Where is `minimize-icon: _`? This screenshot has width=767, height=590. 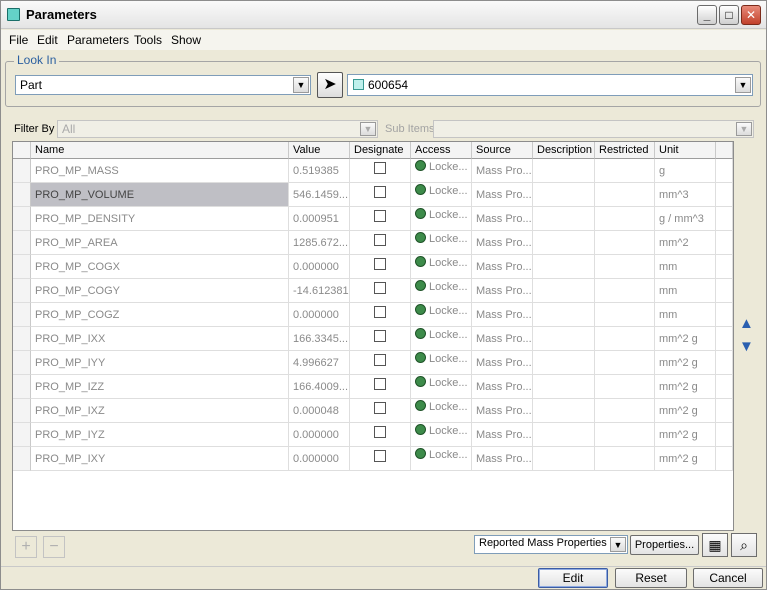 minimize-icon: _ is located at coordinates (707, 15).